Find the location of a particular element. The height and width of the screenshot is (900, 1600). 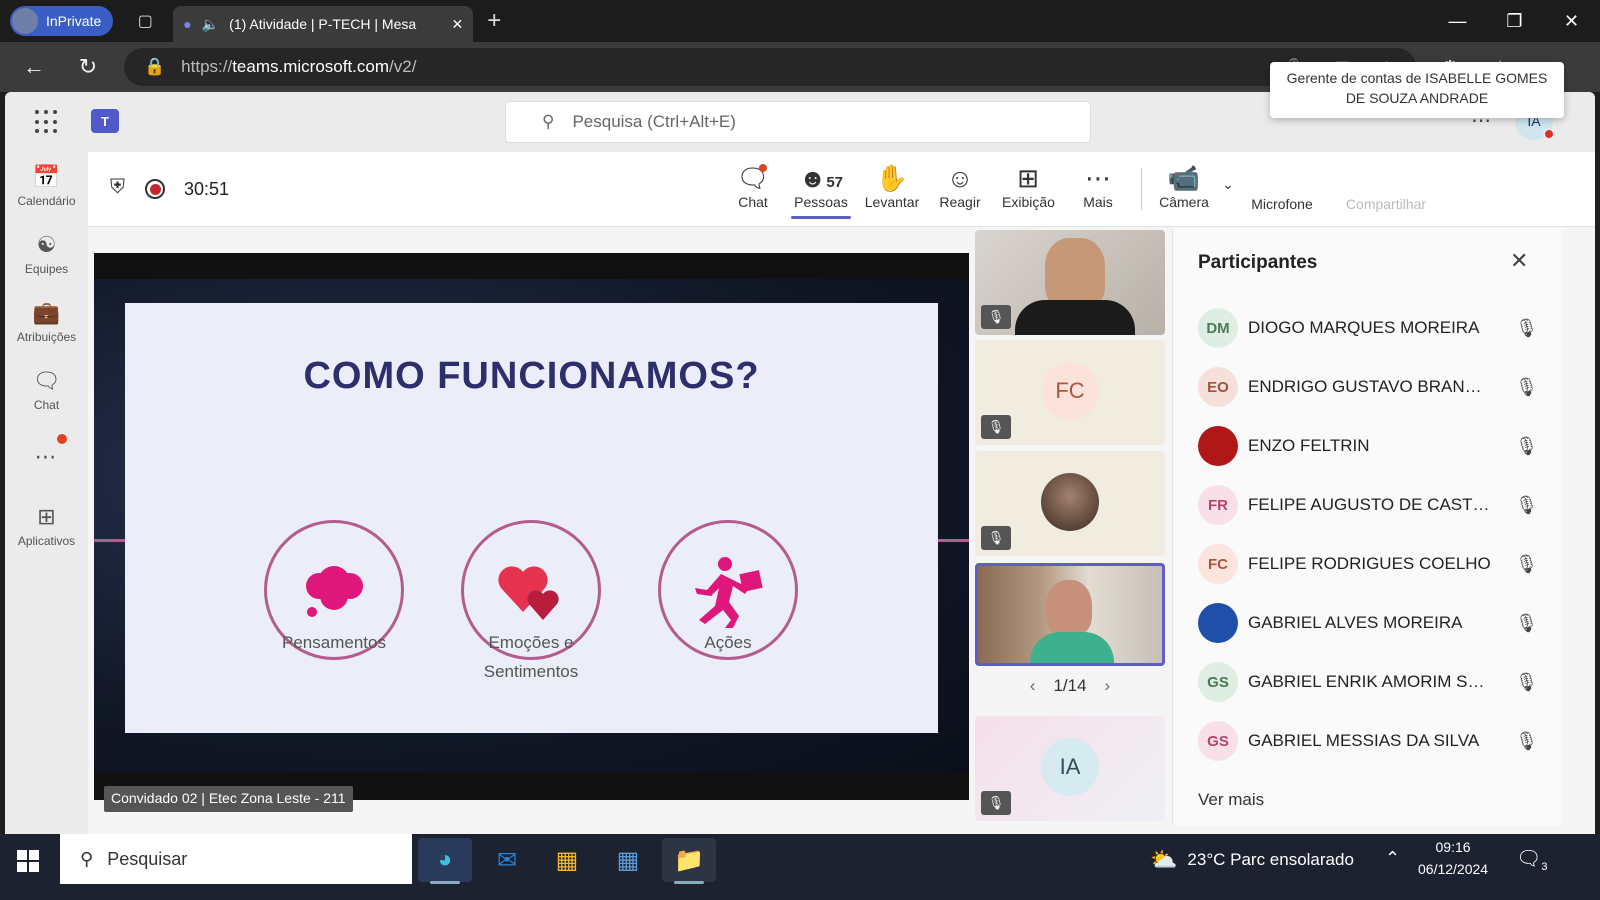

apps-icon: ⊞ is located at coordinates (46, 516).